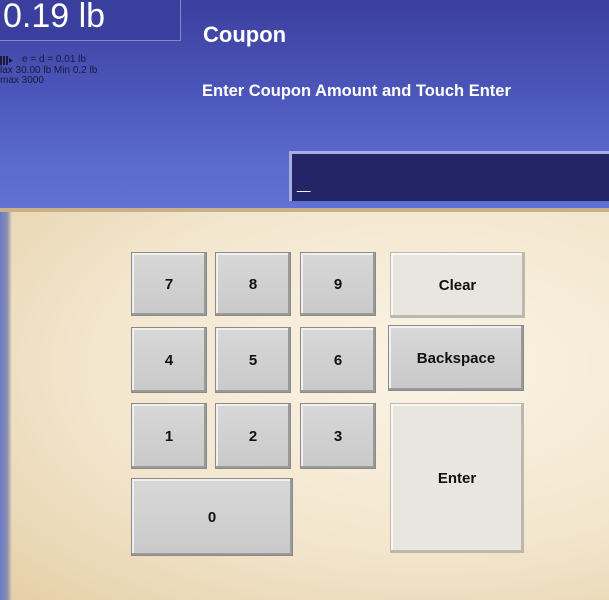  I want to click on key-9: 9, so click(338, 284).